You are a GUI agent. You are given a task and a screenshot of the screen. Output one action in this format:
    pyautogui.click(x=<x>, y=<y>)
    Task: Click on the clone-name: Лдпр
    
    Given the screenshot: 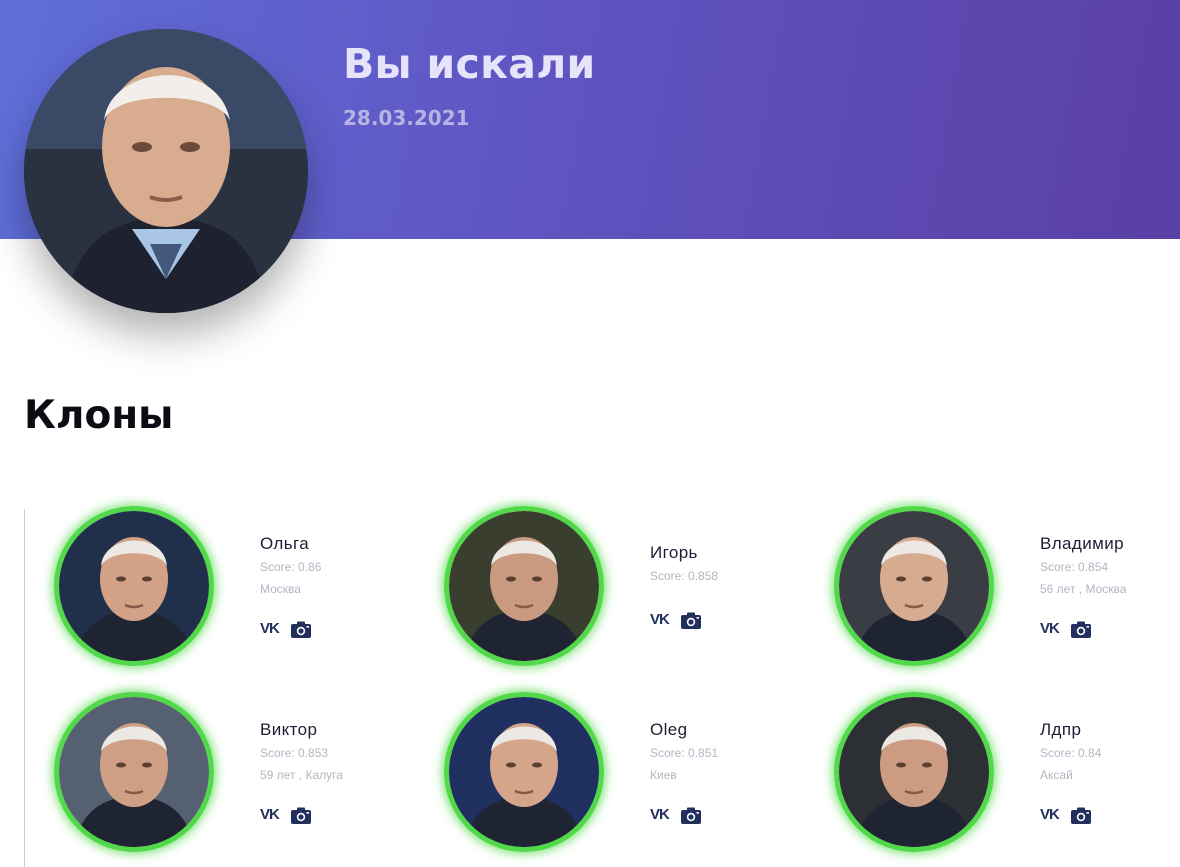 What is the action you would take?
    pyautogui.click(x=1061, y=729)
    